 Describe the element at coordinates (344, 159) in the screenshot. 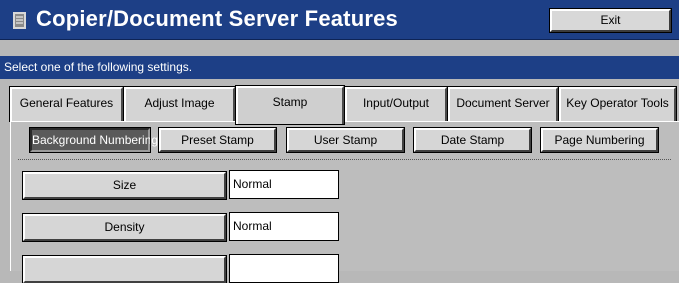

I see `section-divider` at that location.